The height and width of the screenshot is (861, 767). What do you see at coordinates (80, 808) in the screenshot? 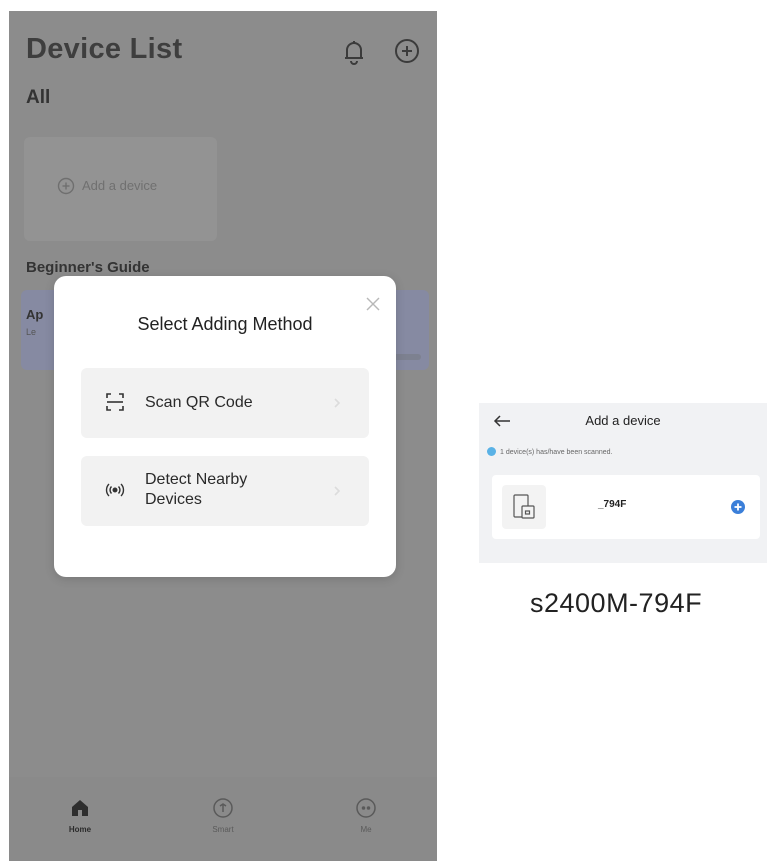
I see `home-icon` at bounding box center [80, 808].